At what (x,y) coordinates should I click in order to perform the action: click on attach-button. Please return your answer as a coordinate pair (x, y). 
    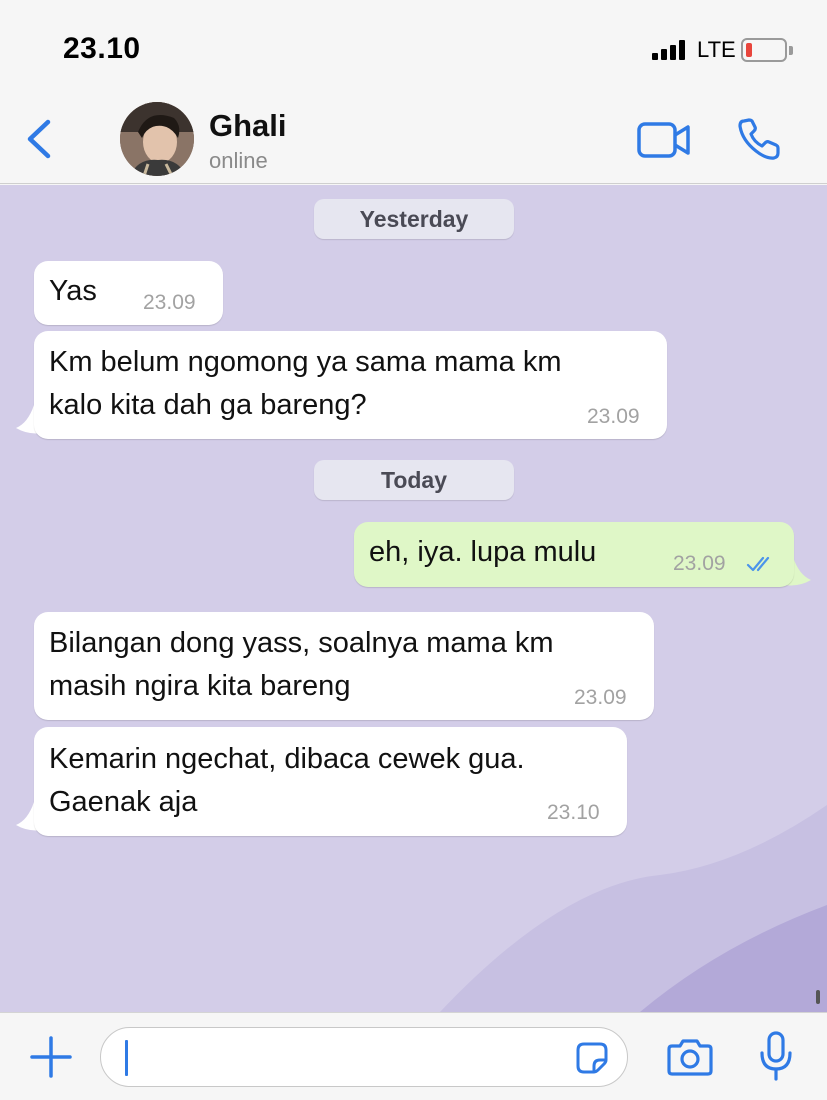
    Looking at the image, I should click on (51, 1057).